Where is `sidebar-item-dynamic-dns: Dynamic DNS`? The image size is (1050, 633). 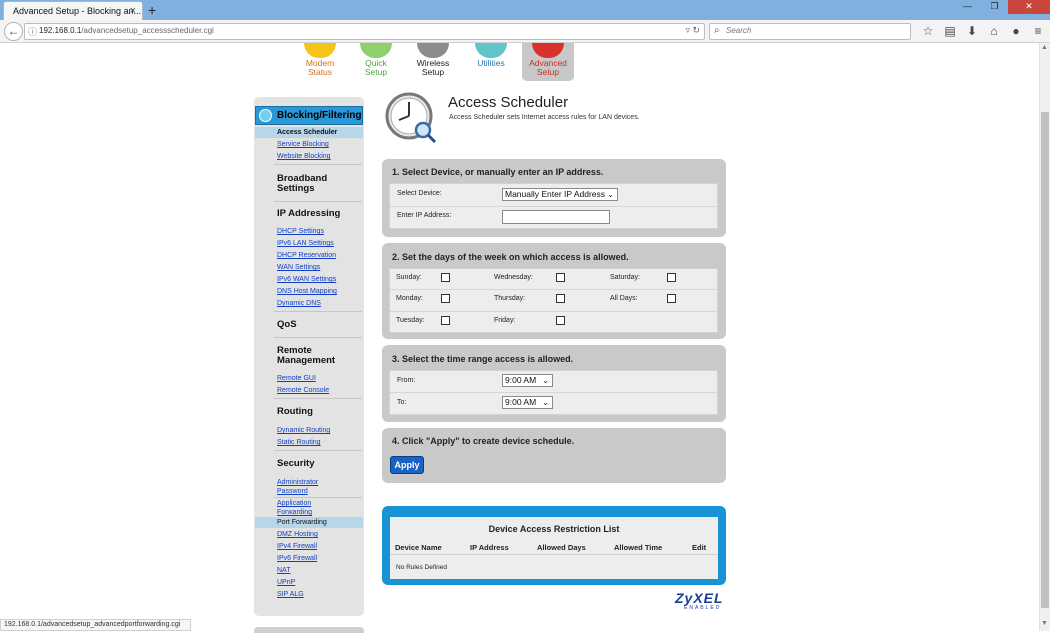
sidebar-item-dynamic-dns: Dynamic DNS is located at coordinates (299, 303).